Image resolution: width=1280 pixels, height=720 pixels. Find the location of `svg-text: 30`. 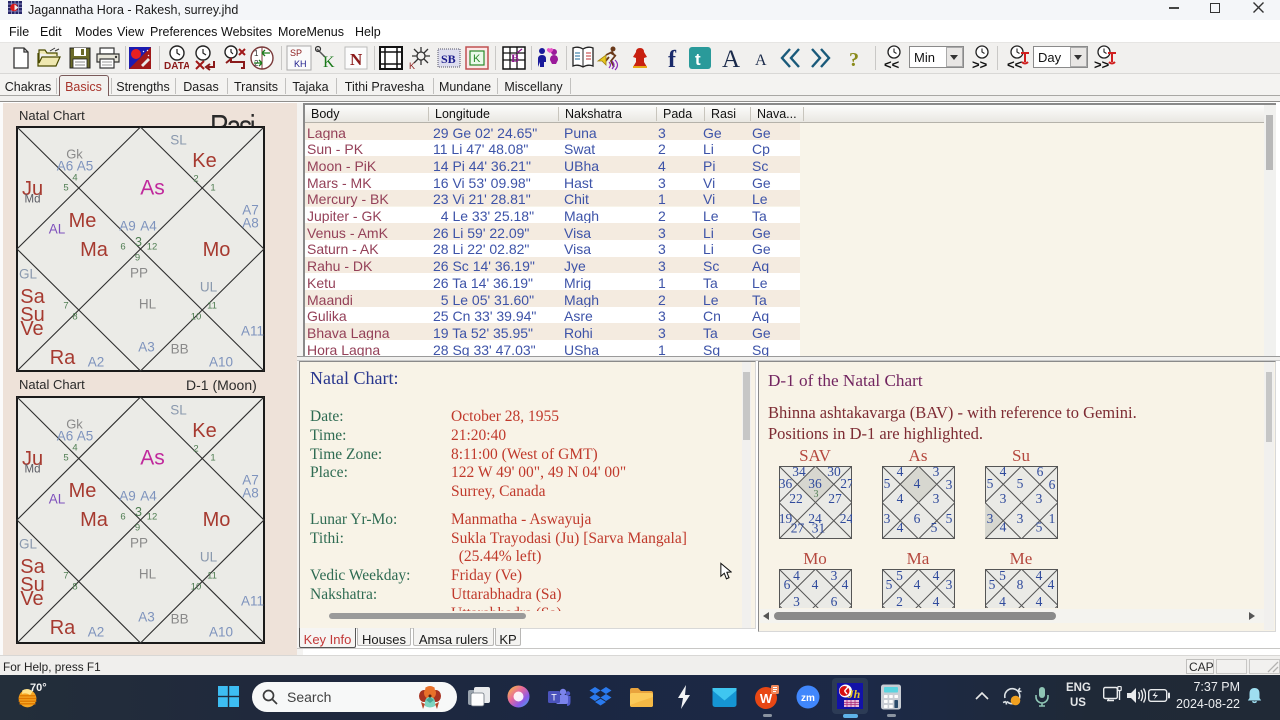

svg-text: 30 is located at coordinates (834, 472).